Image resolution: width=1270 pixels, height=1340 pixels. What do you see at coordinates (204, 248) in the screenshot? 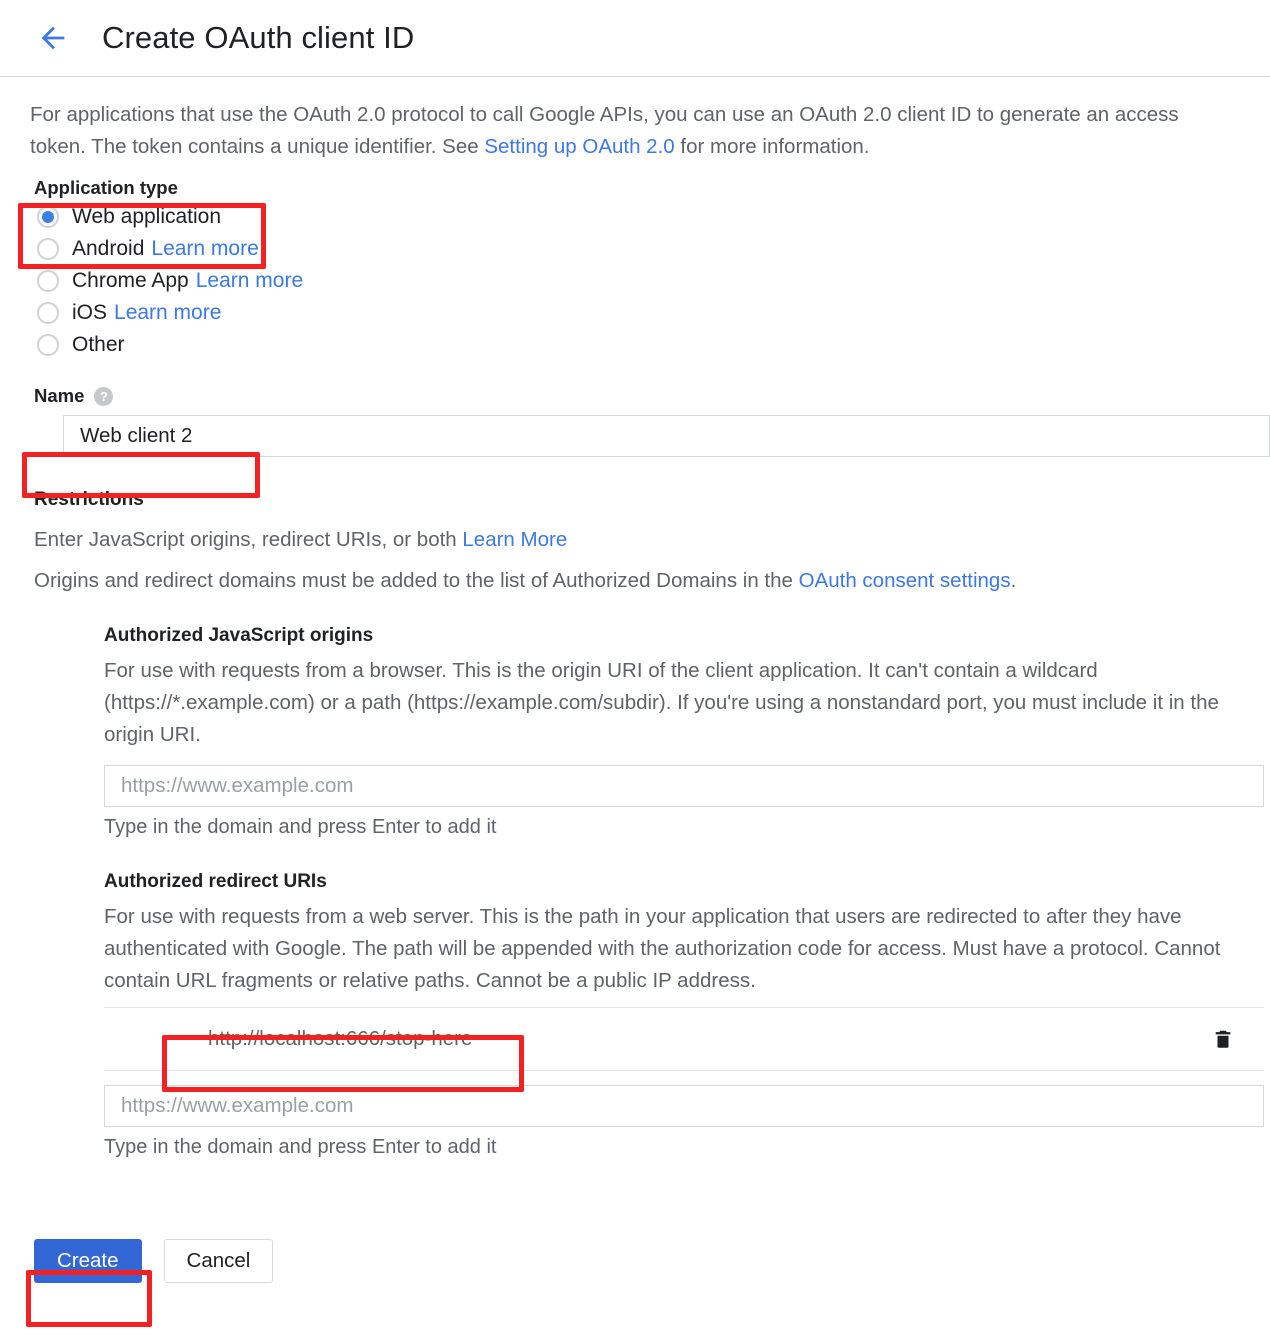
I see `learn-more-link-android: Learn more` at bounding box center [204, 248].